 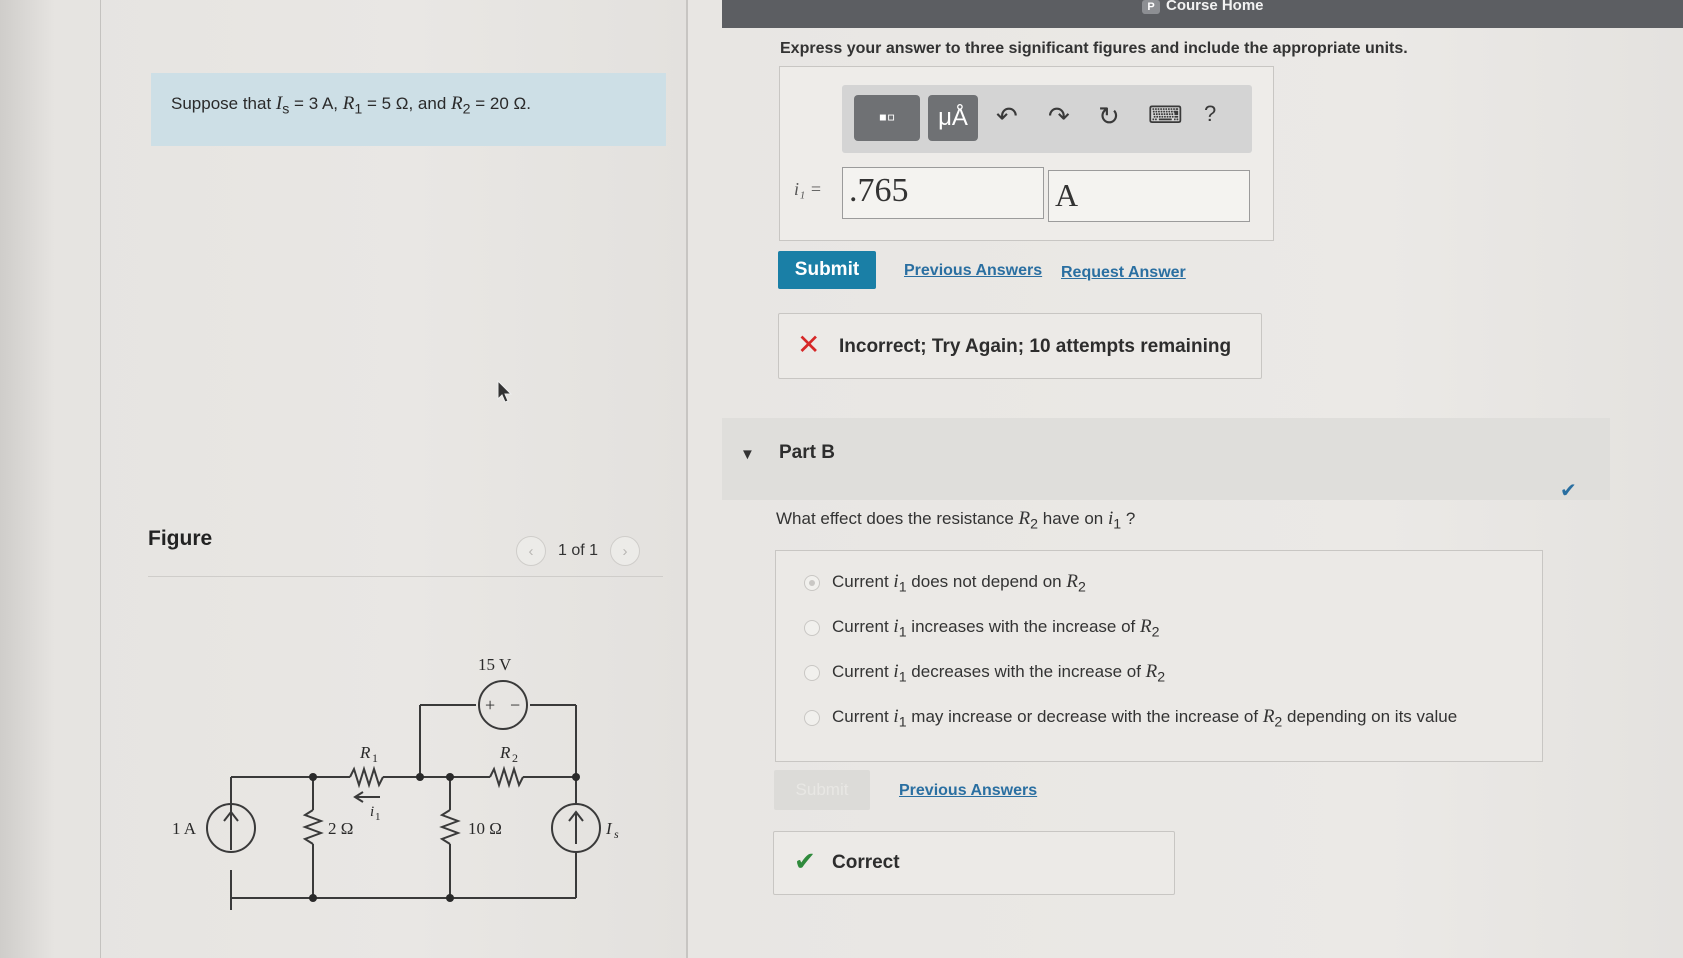 What do you see at coordinates (1047, 119) in the screenshot?
I see `math-toolbar: ▪▫ μÅ ↶ ↷ ↻ ⌨ ?` at bounding box center [1047, 119].